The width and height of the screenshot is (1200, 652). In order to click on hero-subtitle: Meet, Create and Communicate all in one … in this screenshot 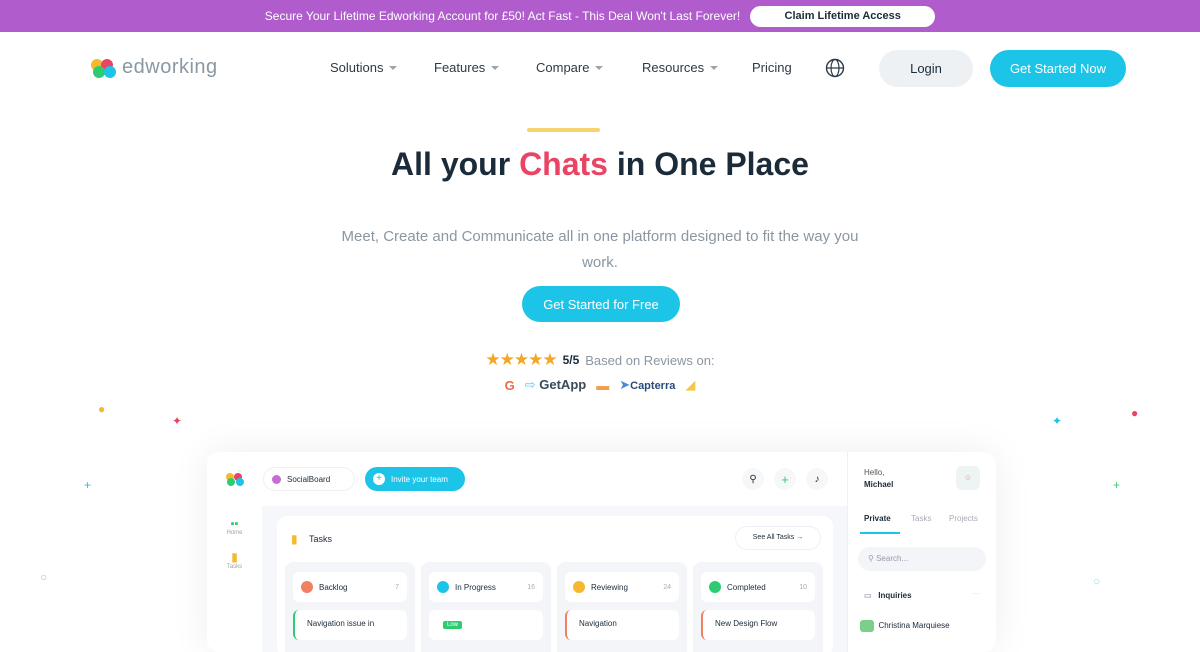, I will do `click(600, 249)`.